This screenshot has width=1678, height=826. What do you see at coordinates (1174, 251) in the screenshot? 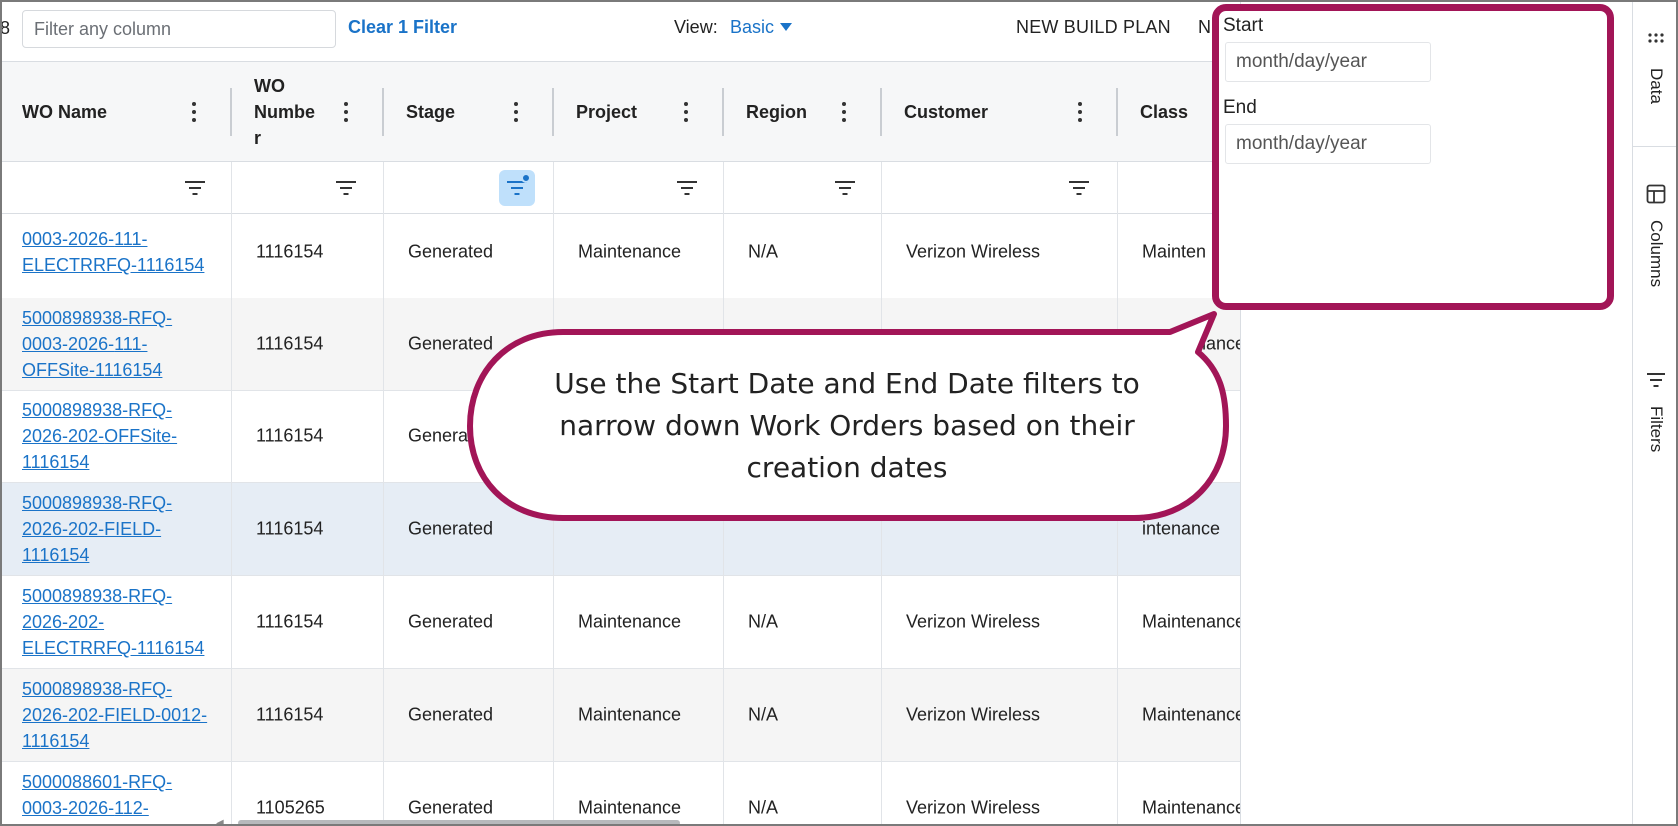
I see `cell-text: Mainten` at bounding box center [1174, 251].